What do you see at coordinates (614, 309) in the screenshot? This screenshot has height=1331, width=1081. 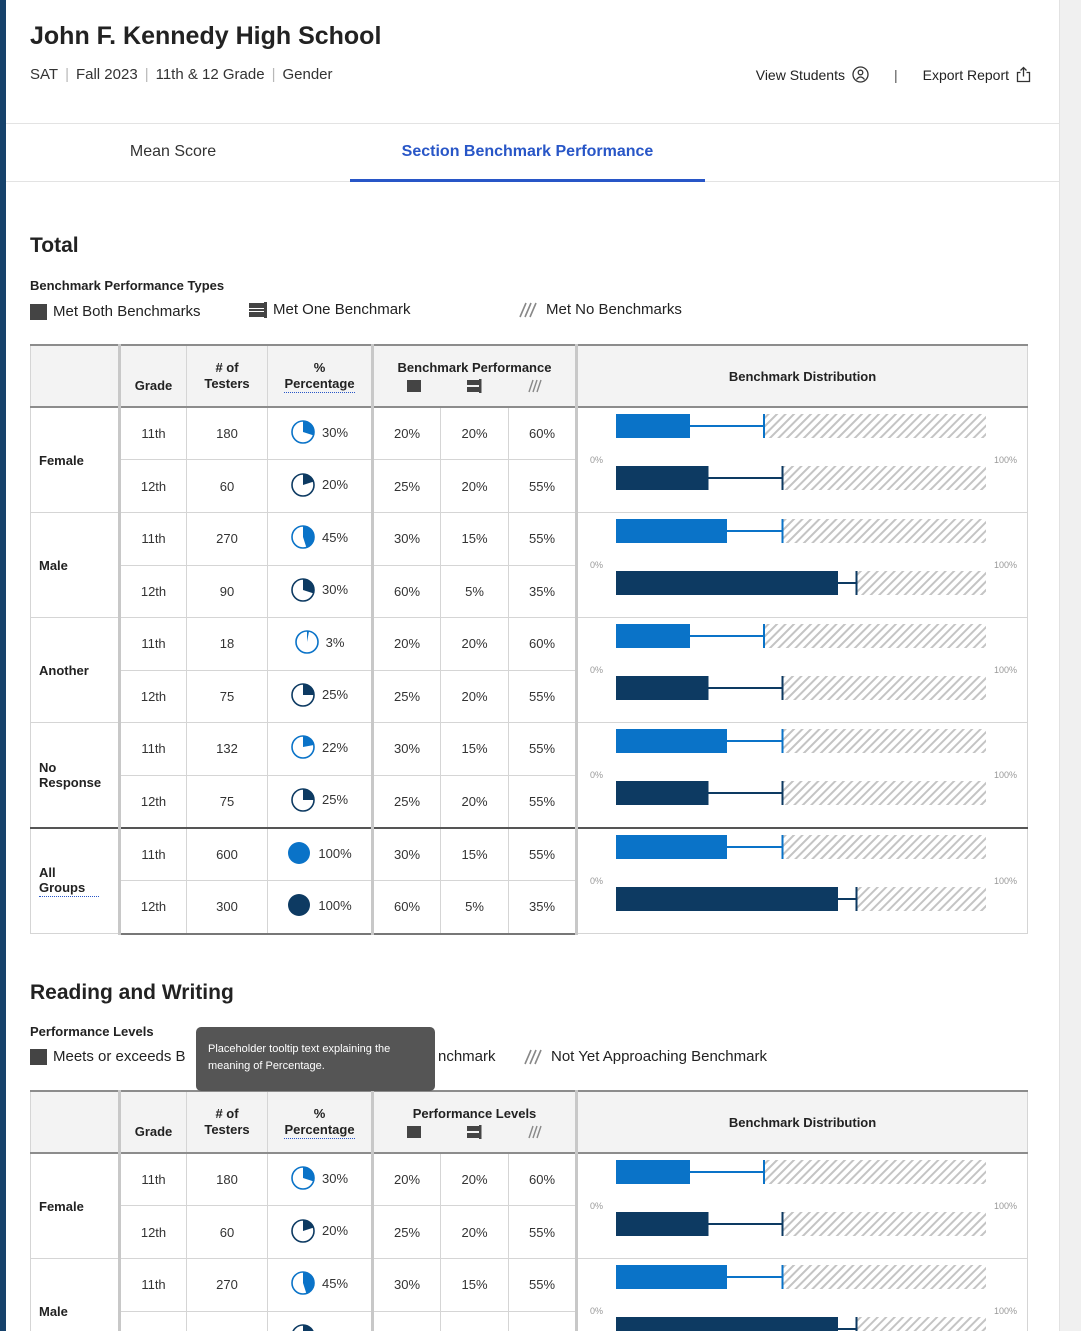 I see `legend-label: Met No Benchmarks` at bounding box center [614, 309].